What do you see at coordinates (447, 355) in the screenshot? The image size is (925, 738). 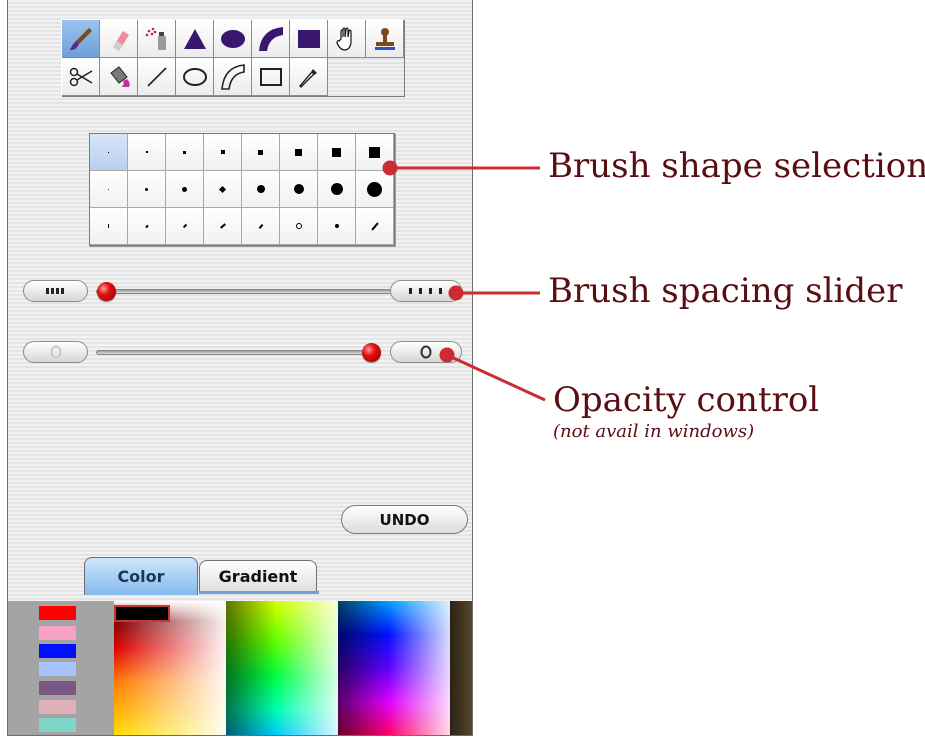 I see `opacity-callout-dot` at bounding box center [447, 355].